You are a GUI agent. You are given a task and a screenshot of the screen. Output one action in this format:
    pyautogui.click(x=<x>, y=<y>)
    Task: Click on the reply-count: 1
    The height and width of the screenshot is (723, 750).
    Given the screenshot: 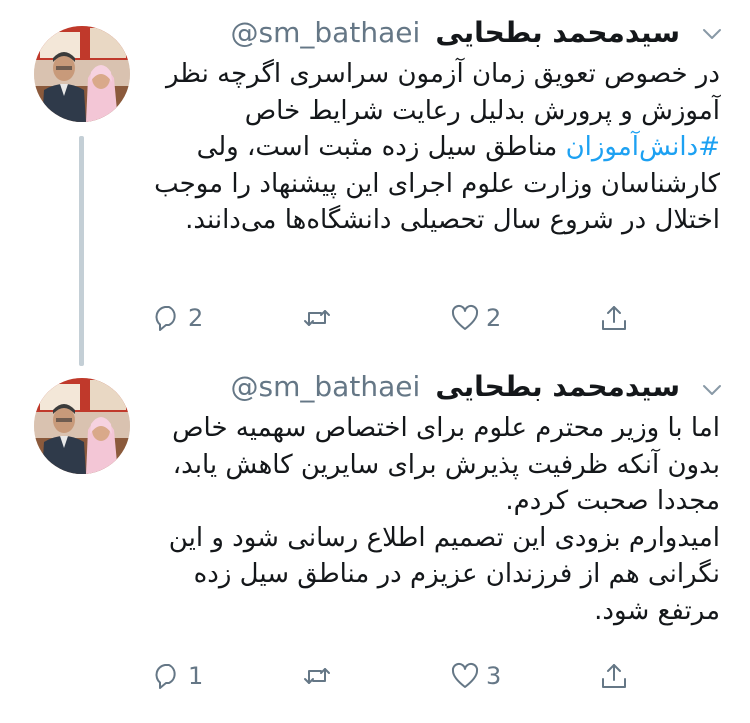 What is the action you would take?
    pyautogui.click(x=196, y=676)
    